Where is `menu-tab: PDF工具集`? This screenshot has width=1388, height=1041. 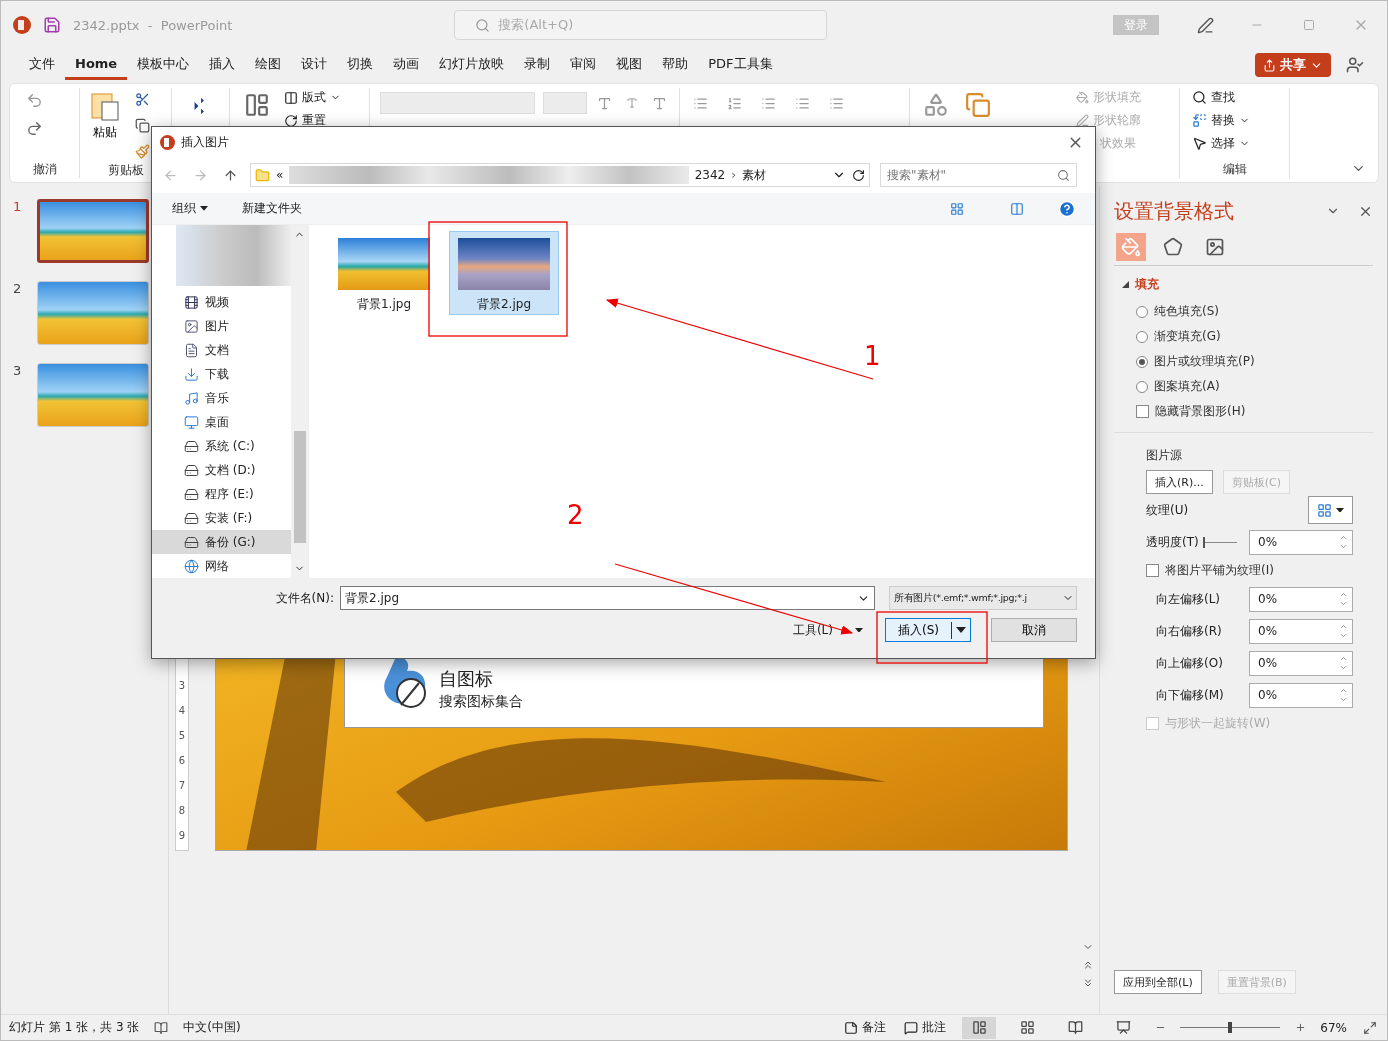 menu-tab: PDF工具集 is located at coordinates (740, 65).